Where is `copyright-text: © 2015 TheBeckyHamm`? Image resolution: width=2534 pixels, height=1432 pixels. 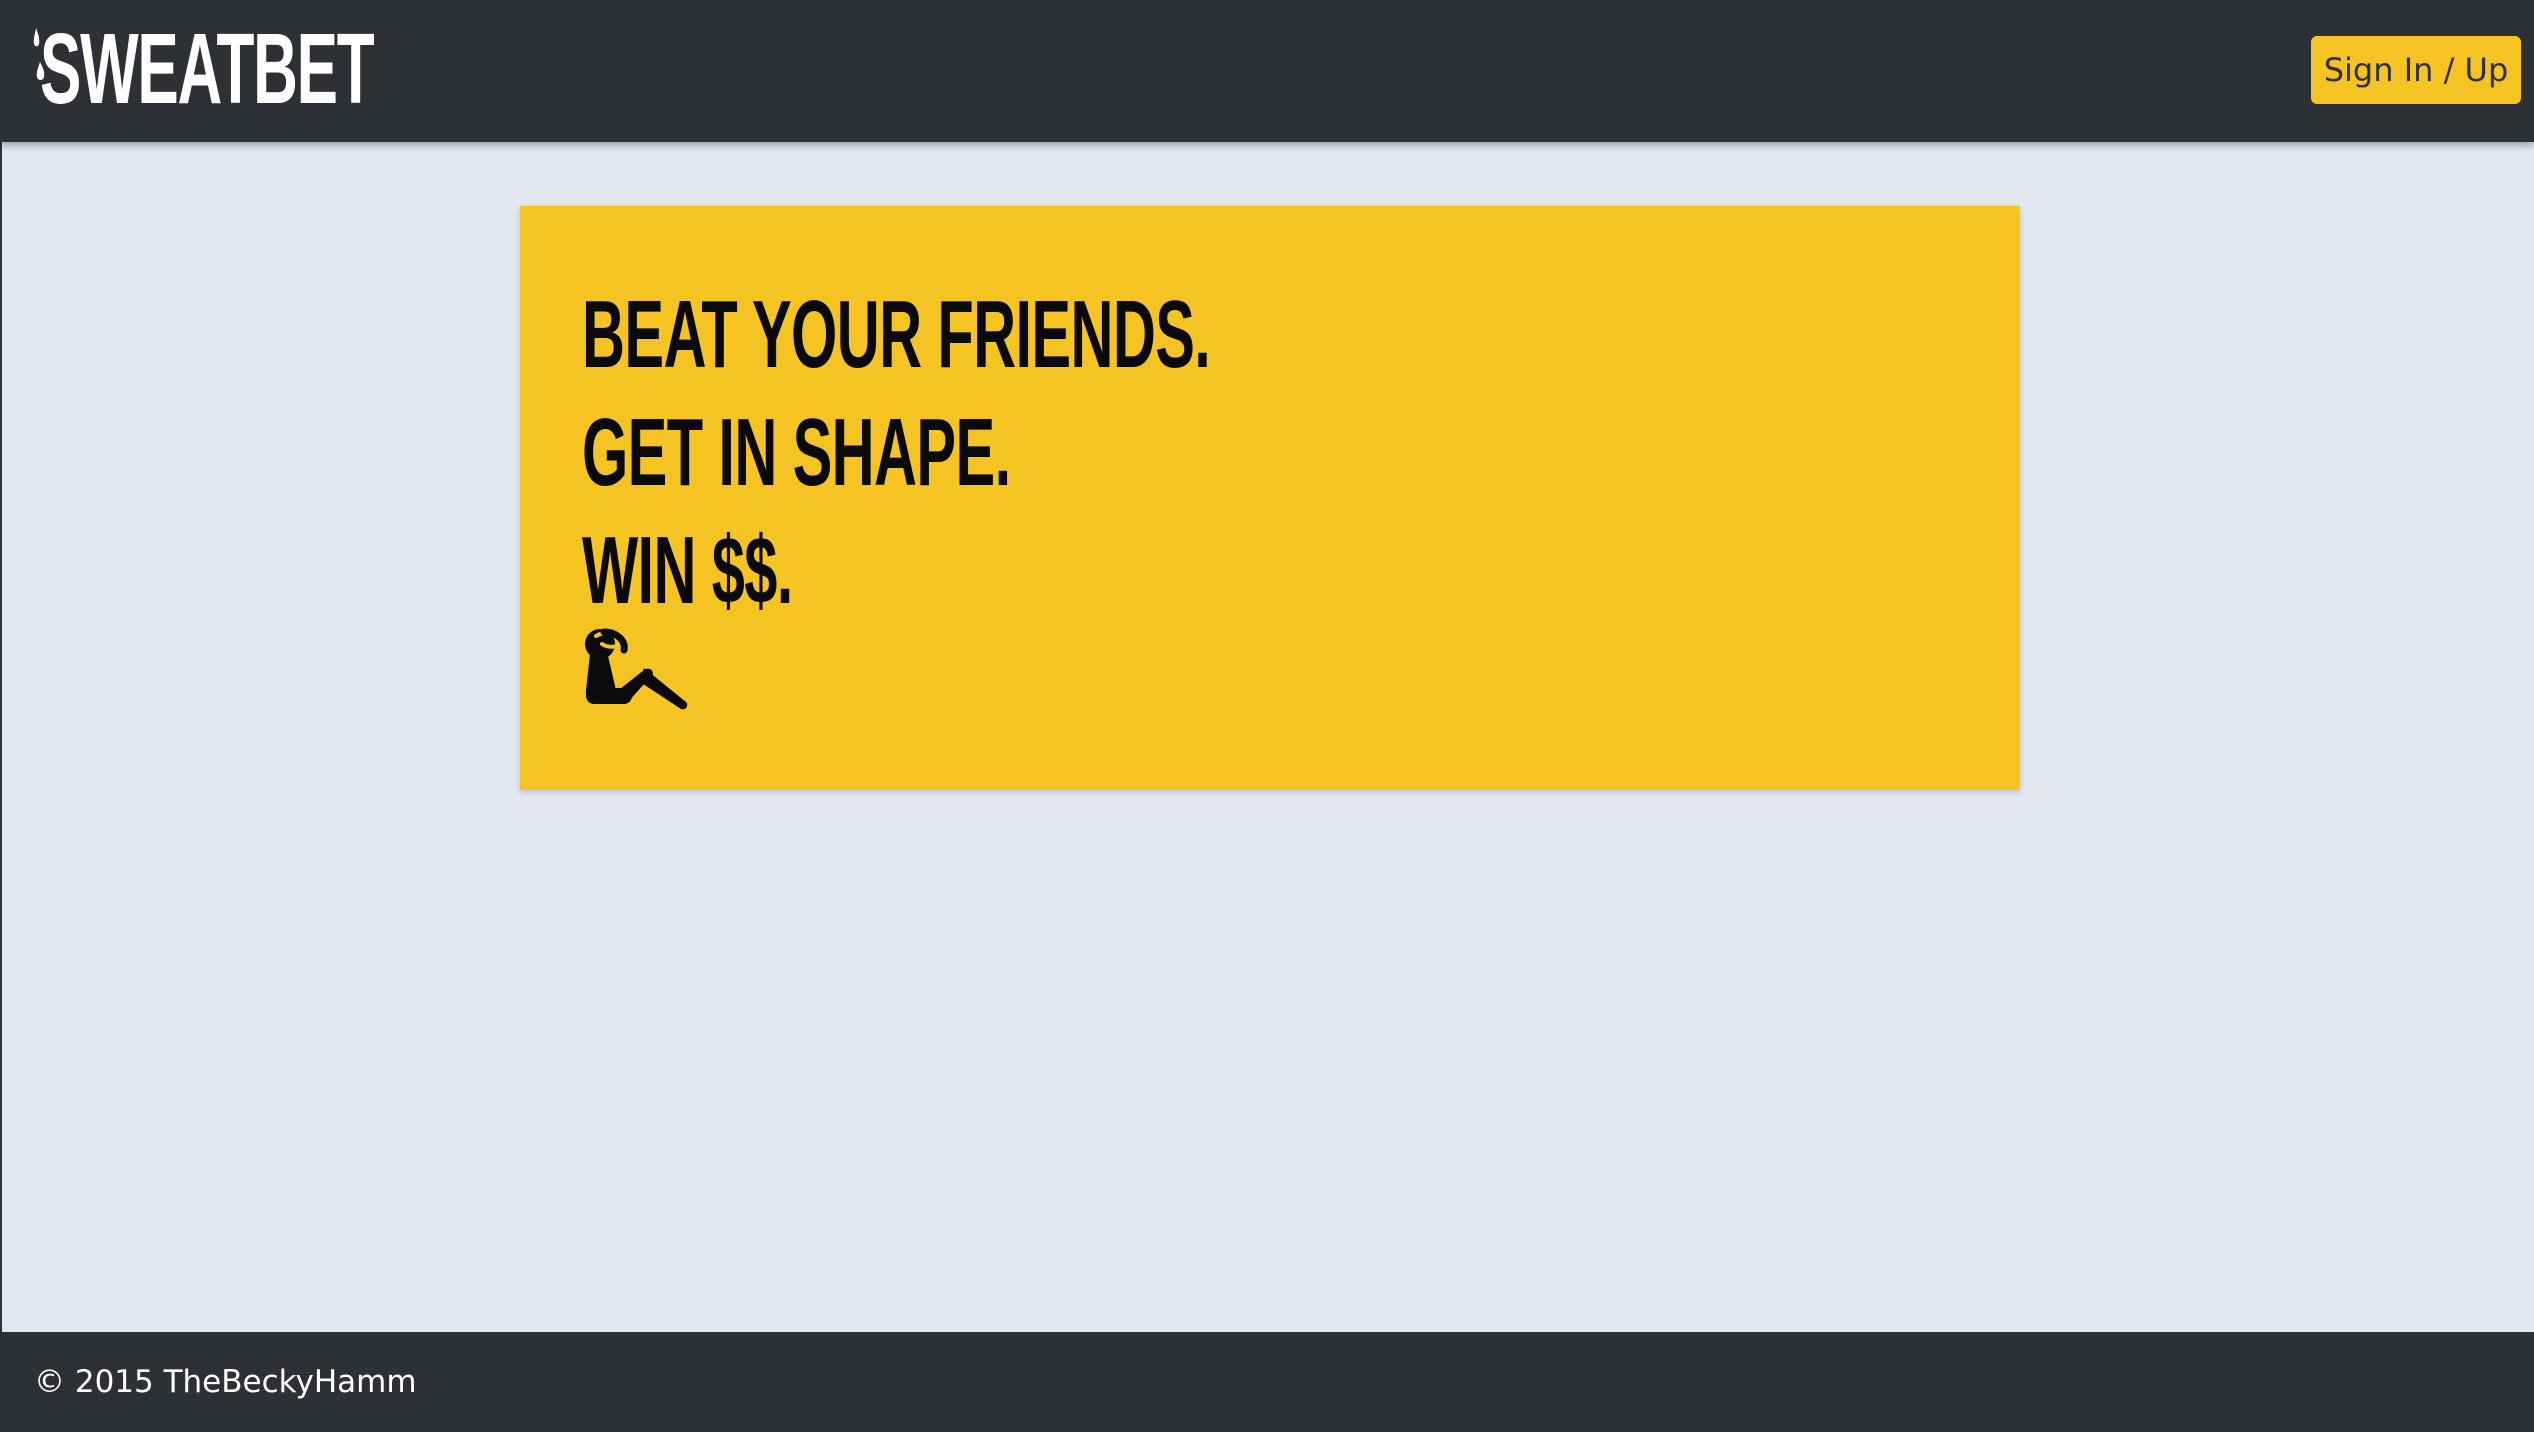
copyright-text: © 2015 TheBeckyHamm is located at coordinates (225, 1382).